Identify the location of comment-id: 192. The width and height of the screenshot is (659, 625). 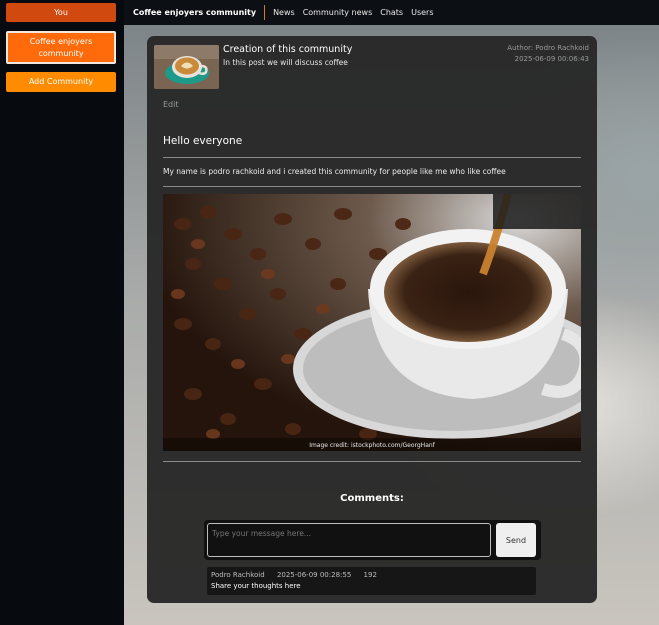
(370, 575).